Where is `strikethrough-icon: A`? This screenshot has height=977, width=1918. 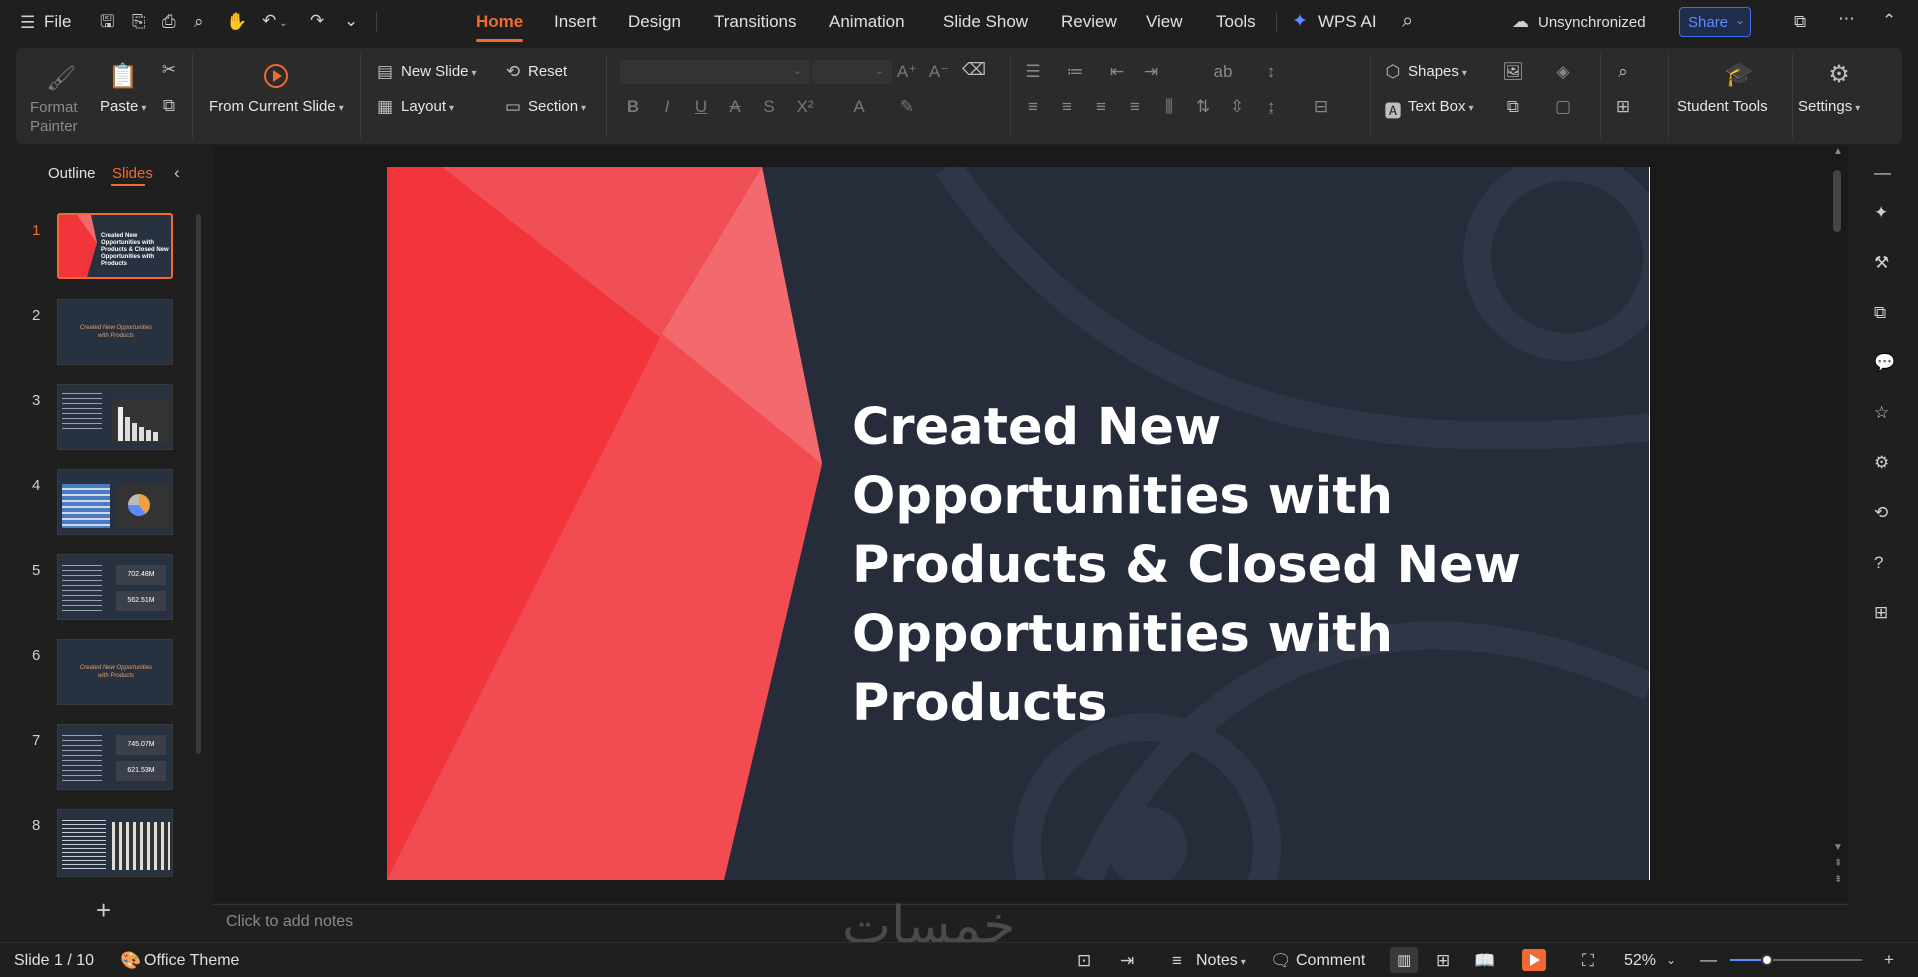 strikethrough-icon: A is located at coordinates (735, 107).